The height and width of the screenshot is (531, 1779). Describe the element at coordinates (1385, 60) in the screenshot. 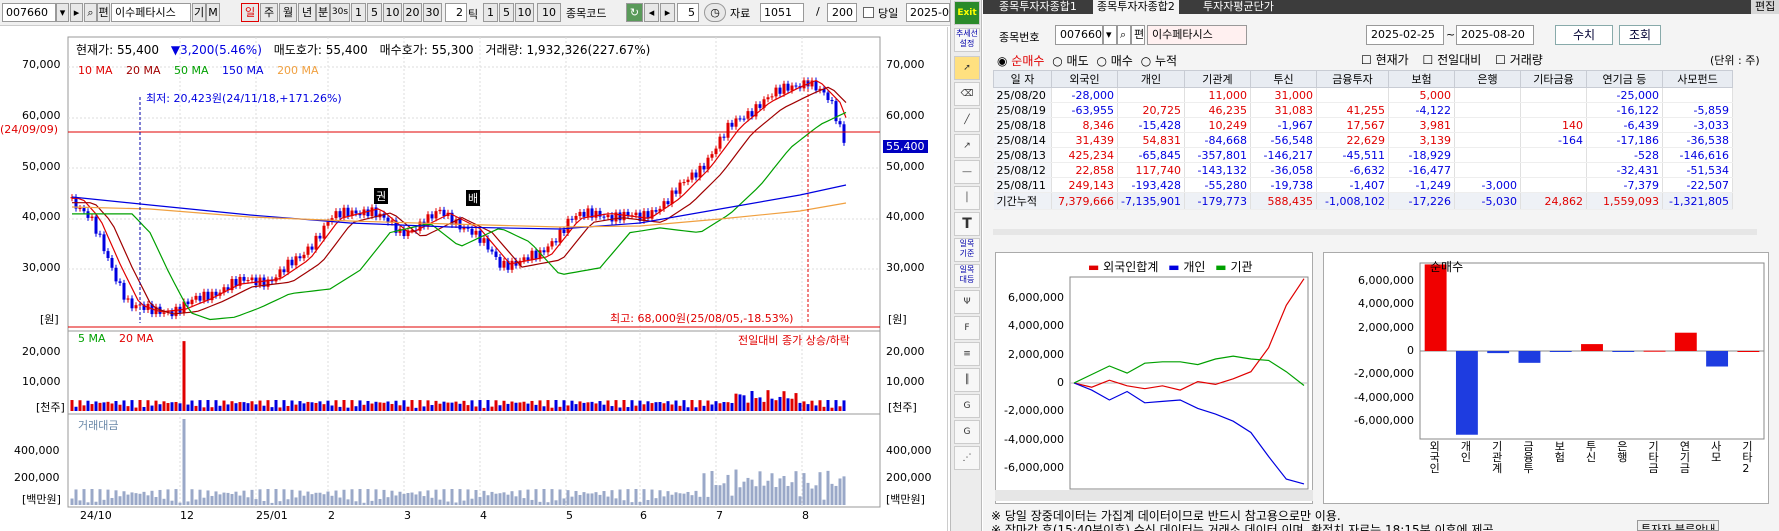

I see `current-price-checkbox: ☐ 현재가` at that location.